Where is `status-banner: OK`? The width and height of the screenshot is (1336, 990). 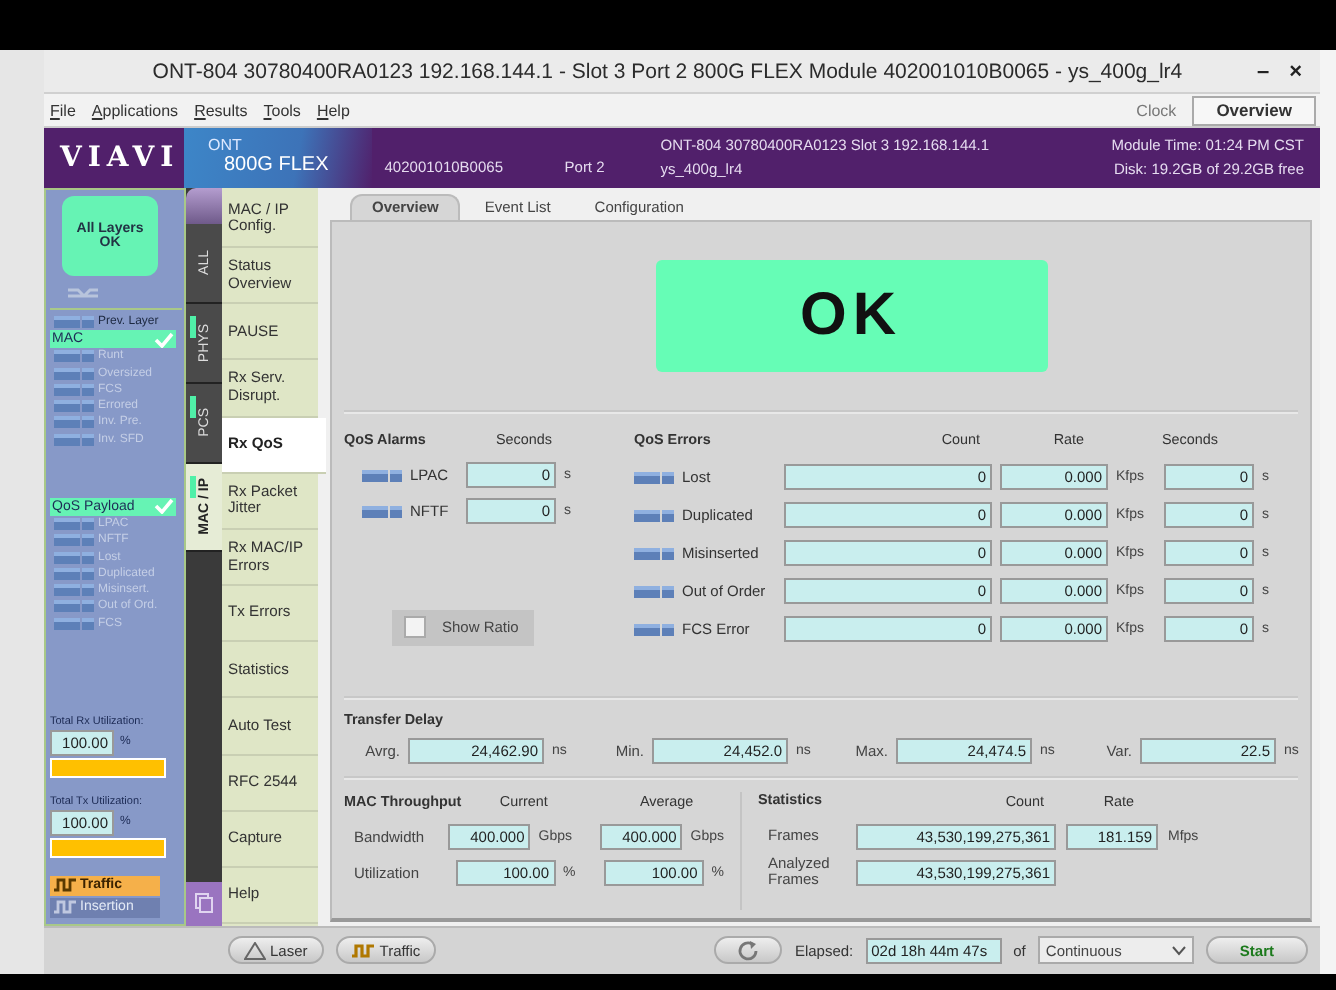
status-banner: OK is located at coordinates (851, 315).